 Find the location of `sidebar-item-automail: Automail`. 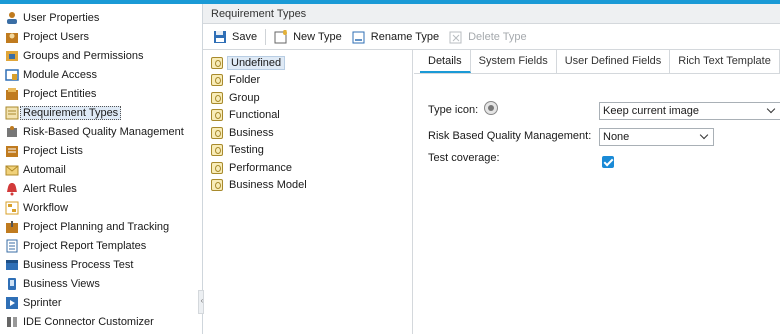

sidebar-item-automail: Automail is located at coordinates (101, 170).